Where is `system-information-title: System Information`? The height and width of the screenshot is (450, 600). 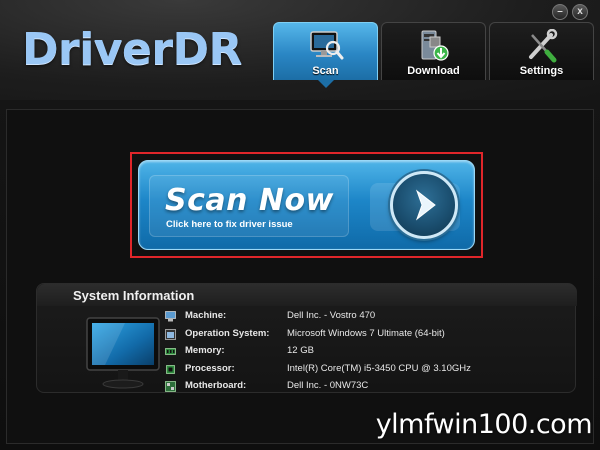
system-information-title: System Information is located at coordinates (134, 295).